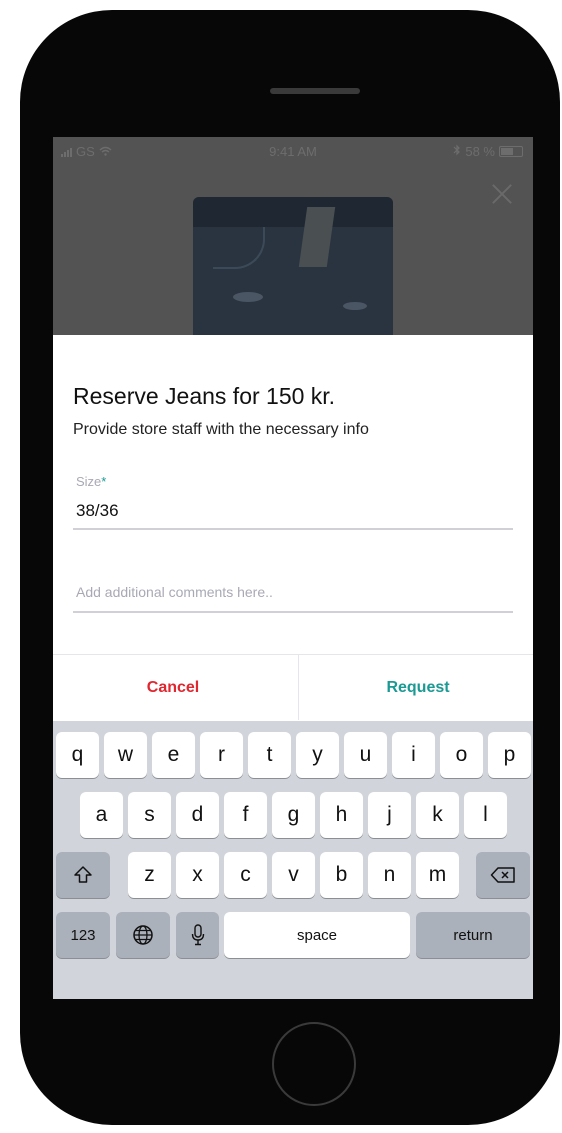  I want to click on key-g: g, so click(293, 815).